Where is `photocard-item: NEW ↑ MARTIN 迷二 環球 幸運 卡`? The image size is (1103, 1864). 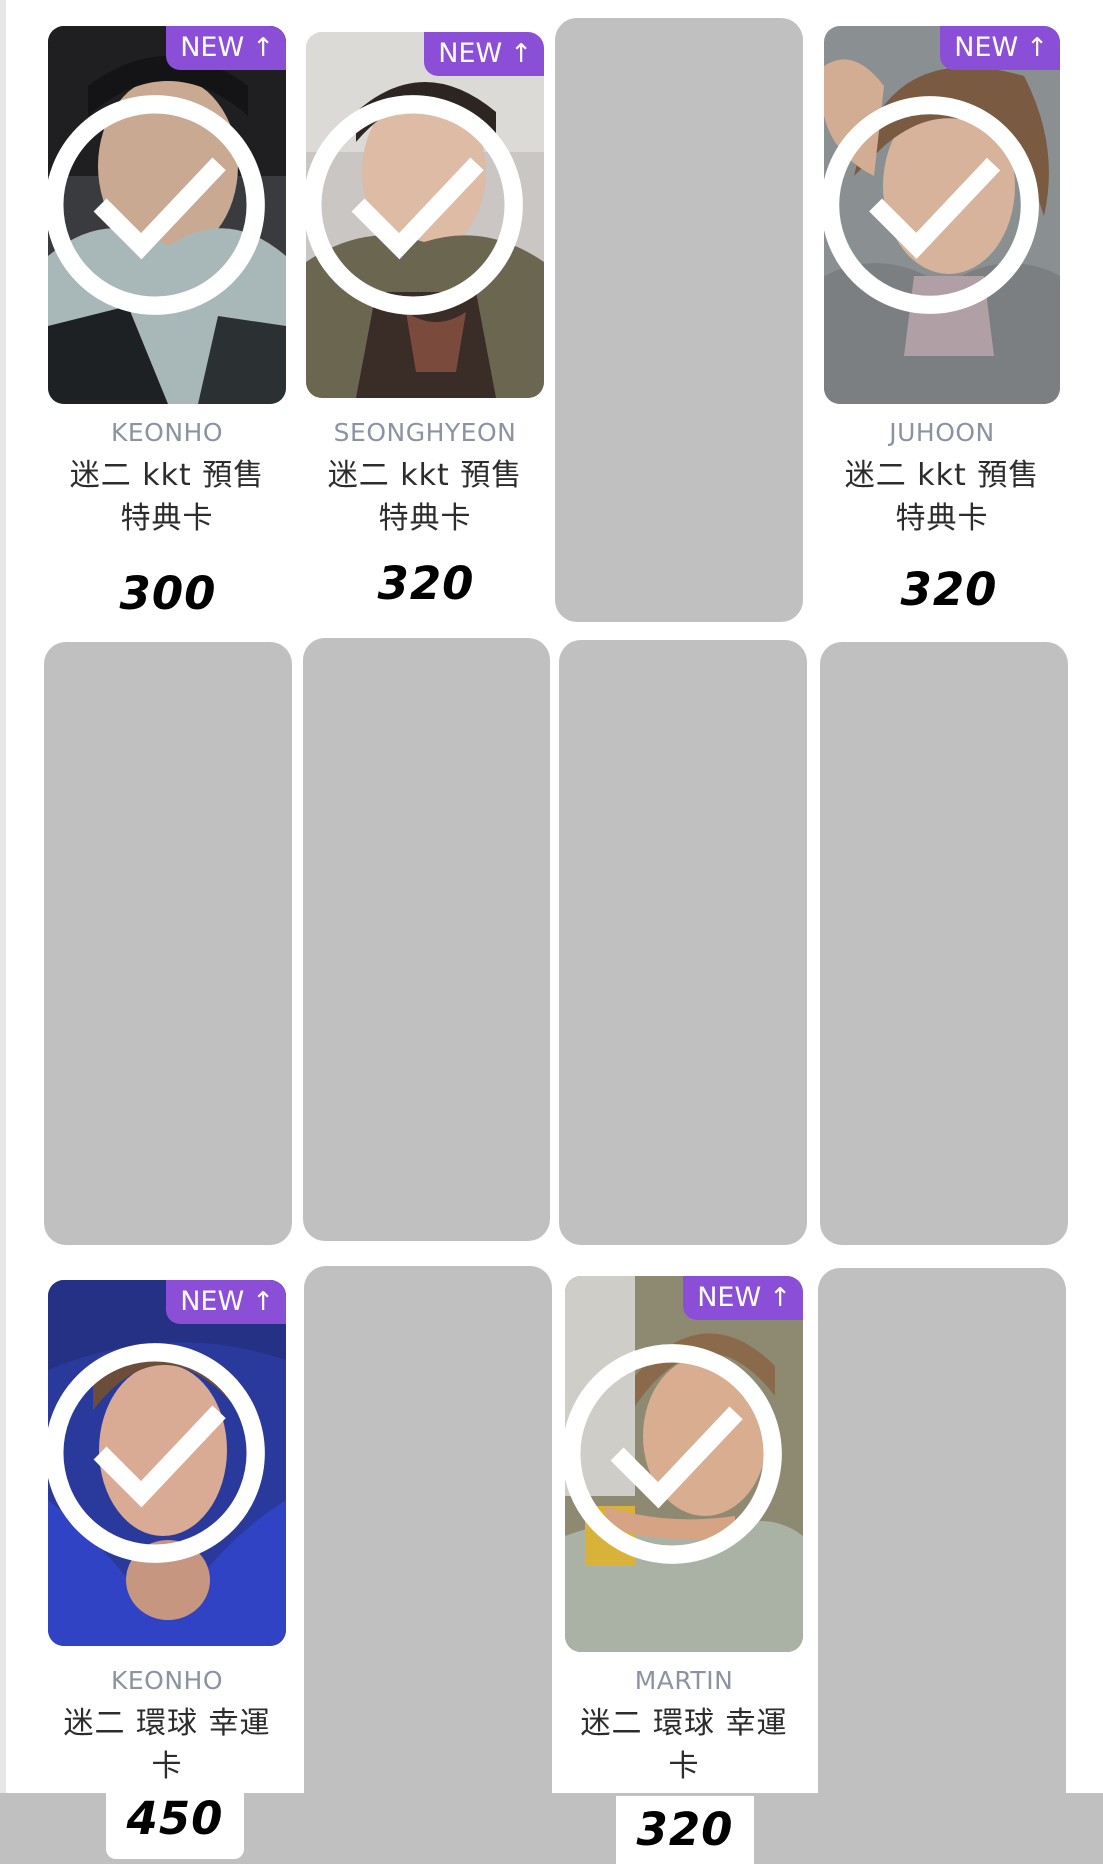
photocard-item: NEW ↑ MARTIN 迷二 環球 幸運 卡 is located at coordinates (684, 1570).